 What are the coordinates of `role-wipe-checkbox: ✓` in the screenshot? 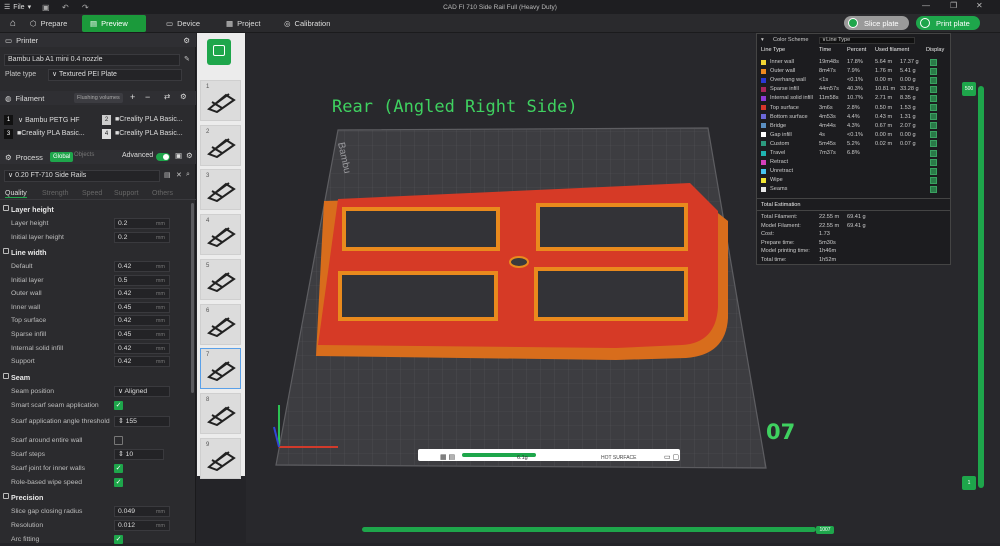 It's located at (118, 482).